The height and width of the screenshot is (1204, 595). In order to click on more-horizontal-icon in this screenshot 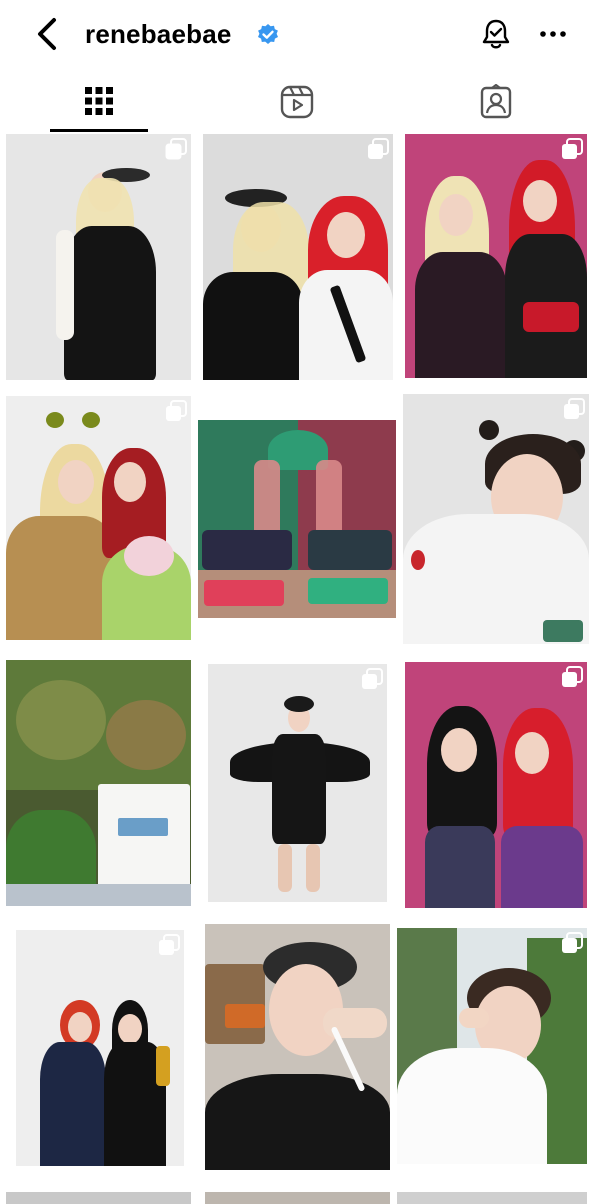, I will do `click(553, 34)`.